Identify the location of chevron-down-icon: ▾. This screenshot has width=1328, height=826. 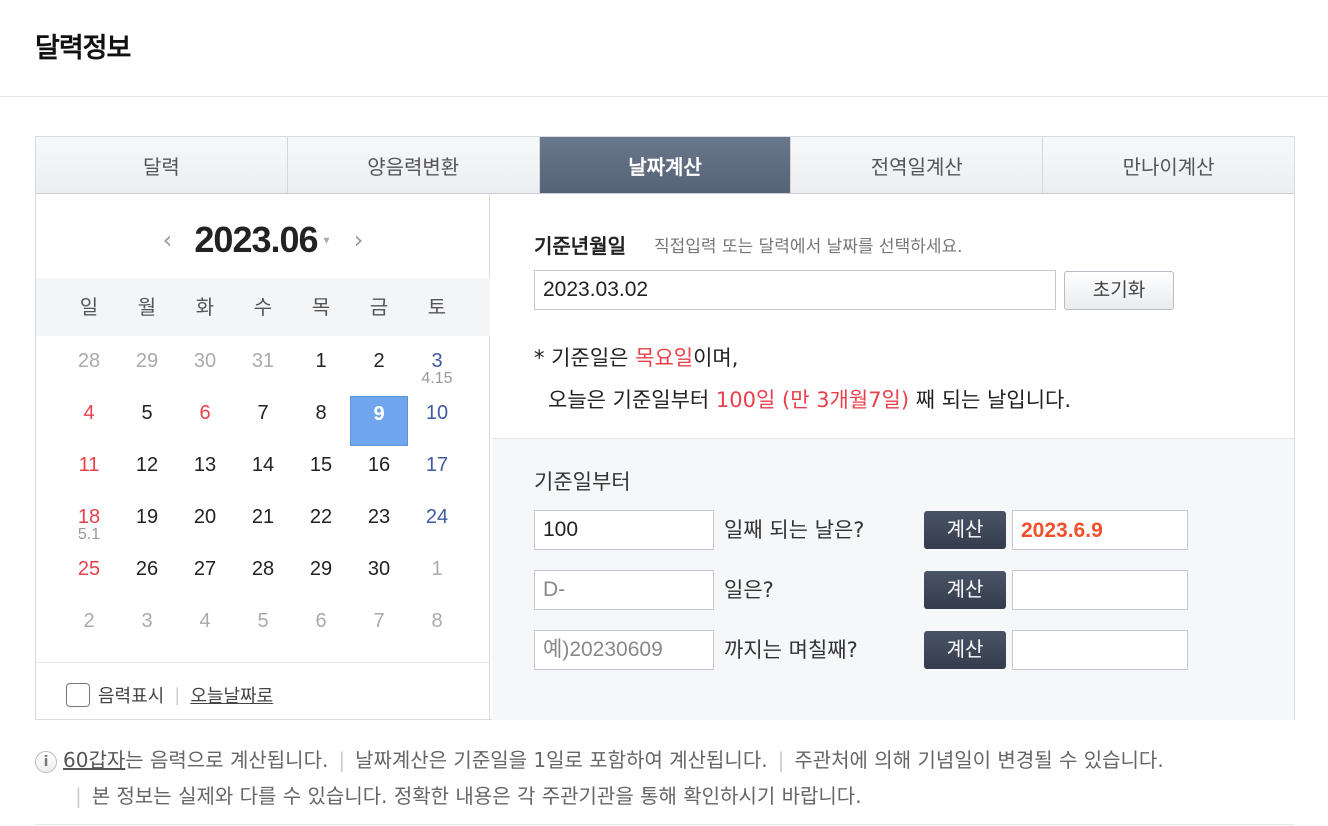
(327, 240).